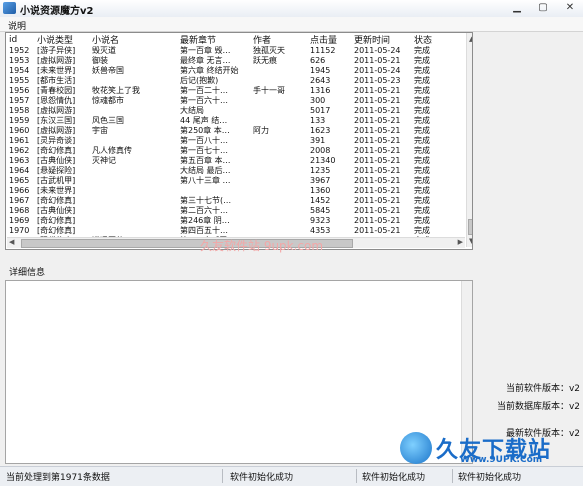 The image size is (583, 486). Describe the element at coordinates (236, 141) in the screenshot. I see `table-row: 1961 [灵异奇谈] 第一百八十… 391 2011-05-21 完成` at that location.